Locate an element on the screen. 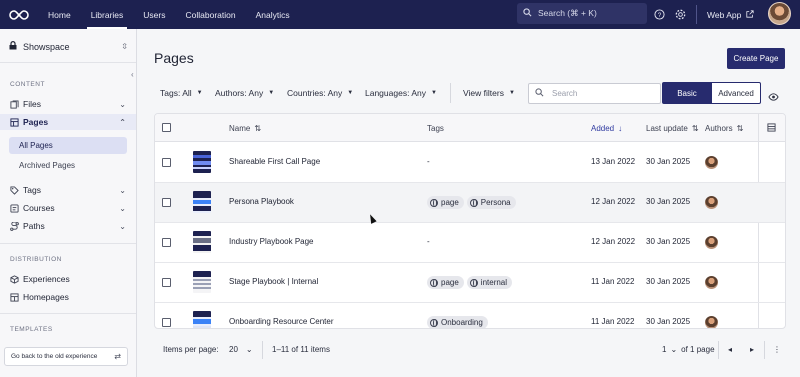 This screenshot has height=377, width=800. filter-authors-label: Authors: Any is located at coordinates (239, 93).